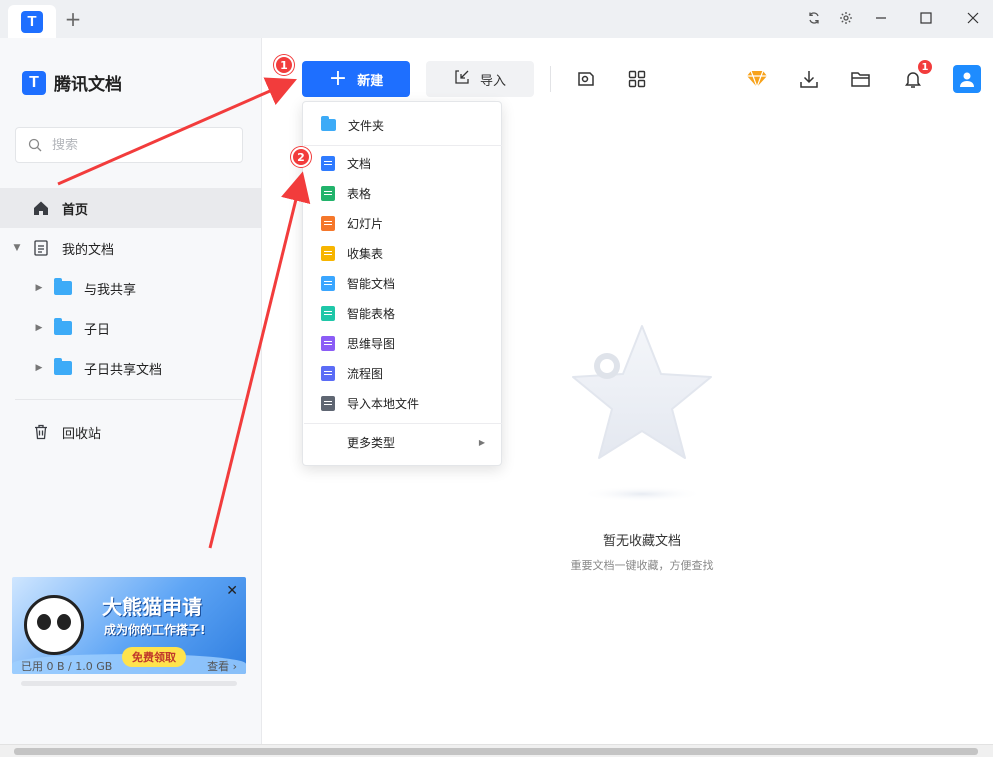 This screenshot has height=757, width=993. Describe the element at coordinates (359, 163) in the screenshot. I see `menu-item-label: 文档` at that location.